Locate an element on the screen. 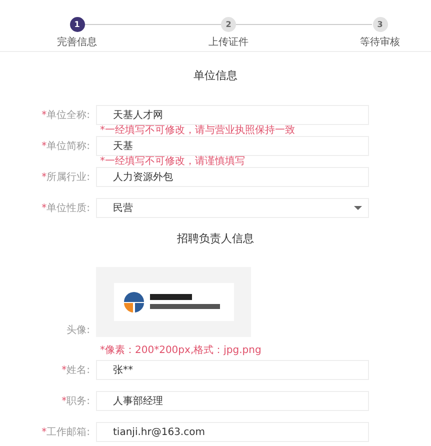 This screenshot has height=446, width=431. text-field: 人力资源外包 is located at coordinates (232, 177).